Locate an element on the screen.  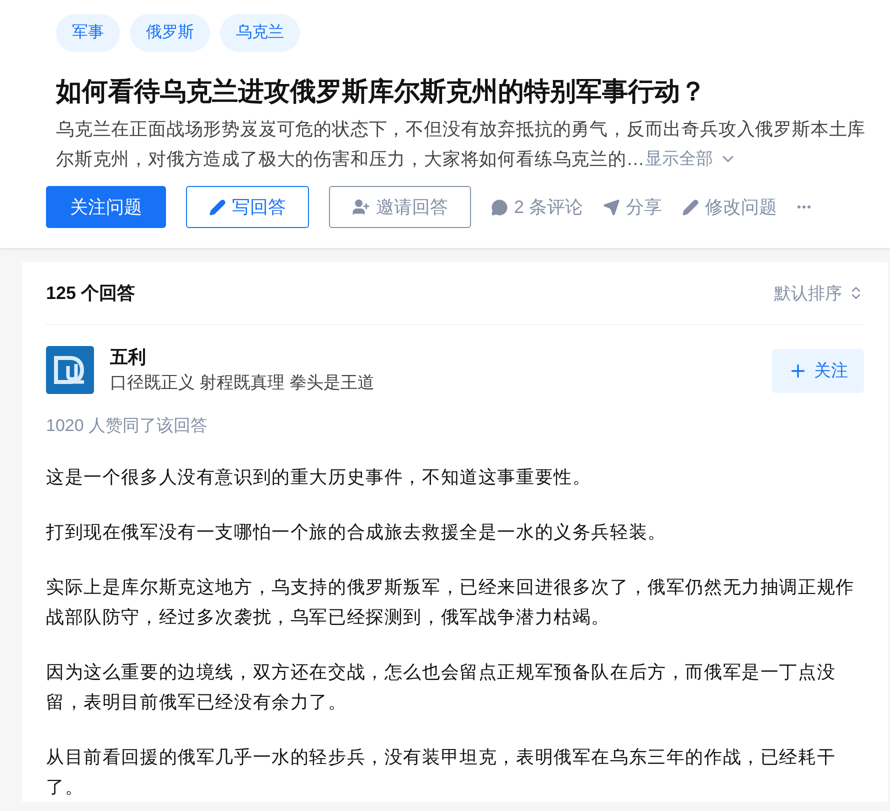
question-description-line: 乌克兰在正面战场形势岌岌可危的状态下，不但没有放弃抵抗的勇气，反而出奇兵攻入俄罗斯本土库 is located at coordinates (461, 129).